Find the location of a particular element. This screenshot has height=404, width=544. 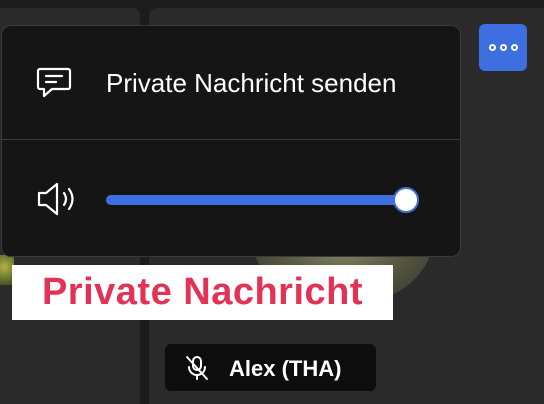

participant-name-badge: Alex (THA) is located at coordinates (270, 367).